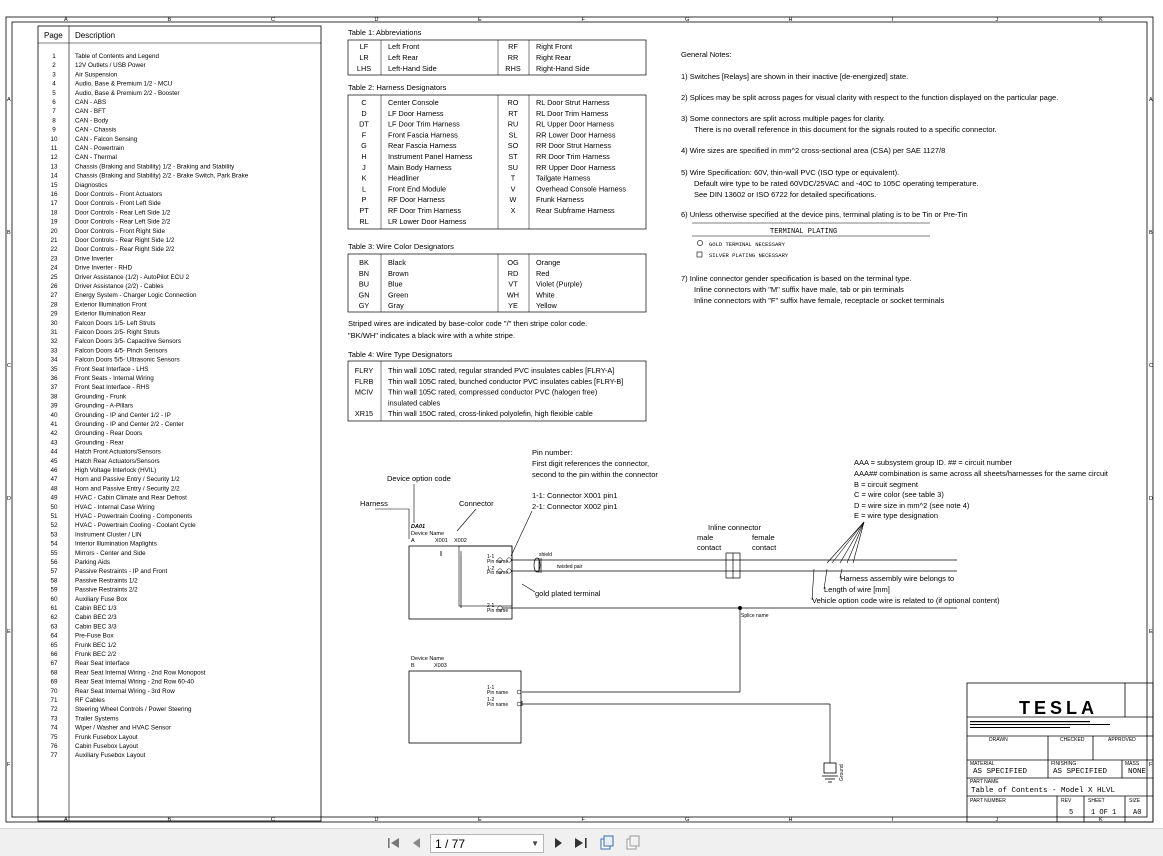 This screenshot has width=1163, height=856. What do you see at coordinates (513, 46) in the screenshot?
I see `table1-code: RF` at bounding box center [513, 46].